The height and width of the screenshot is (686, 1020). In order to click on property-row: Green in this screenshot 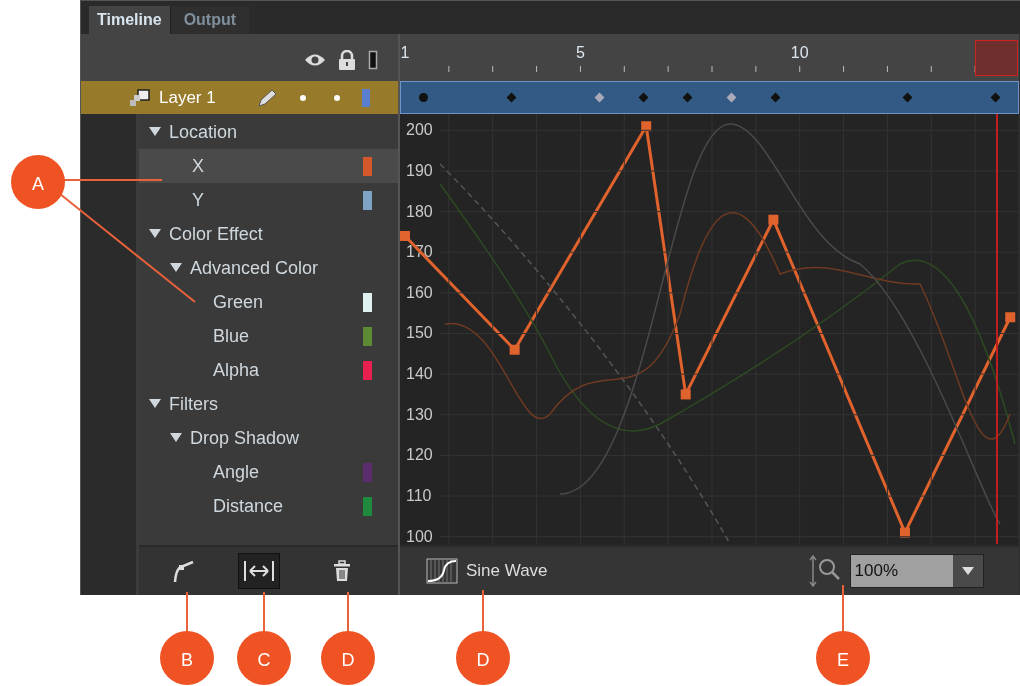, I will do `click(268, 302)`.